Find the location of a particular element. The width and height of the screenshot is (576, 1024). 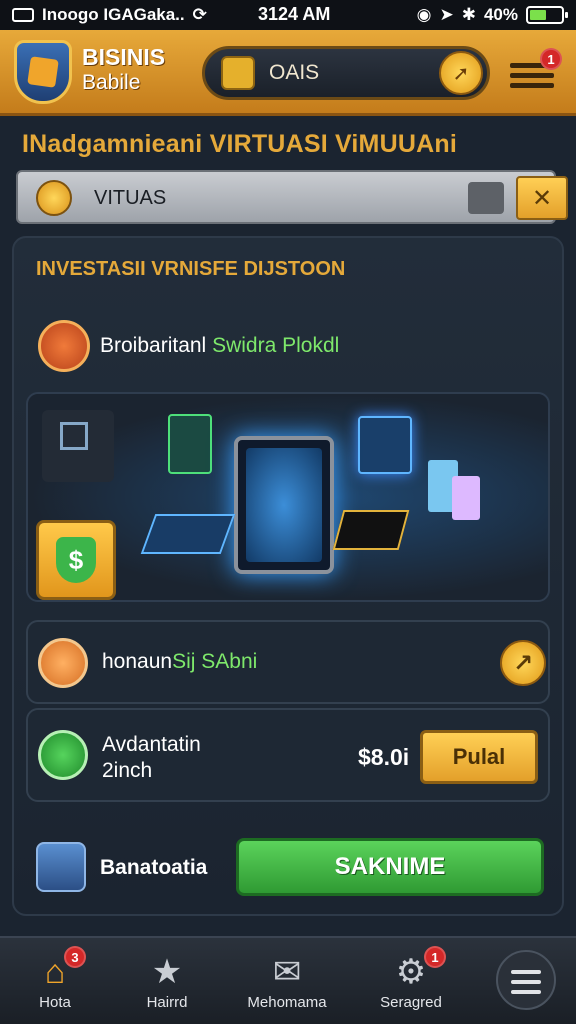

license-icon is located at coordinates (238, 73).